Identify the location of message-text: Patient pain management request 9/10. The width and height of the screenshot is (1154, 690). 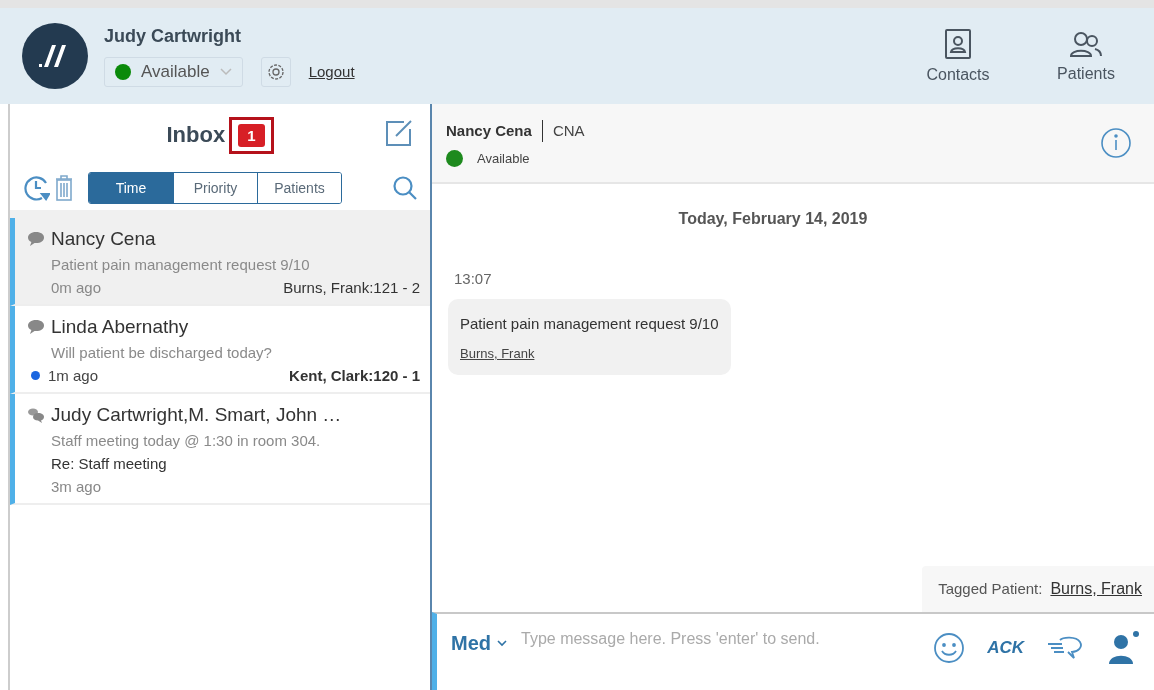
(589, 323).